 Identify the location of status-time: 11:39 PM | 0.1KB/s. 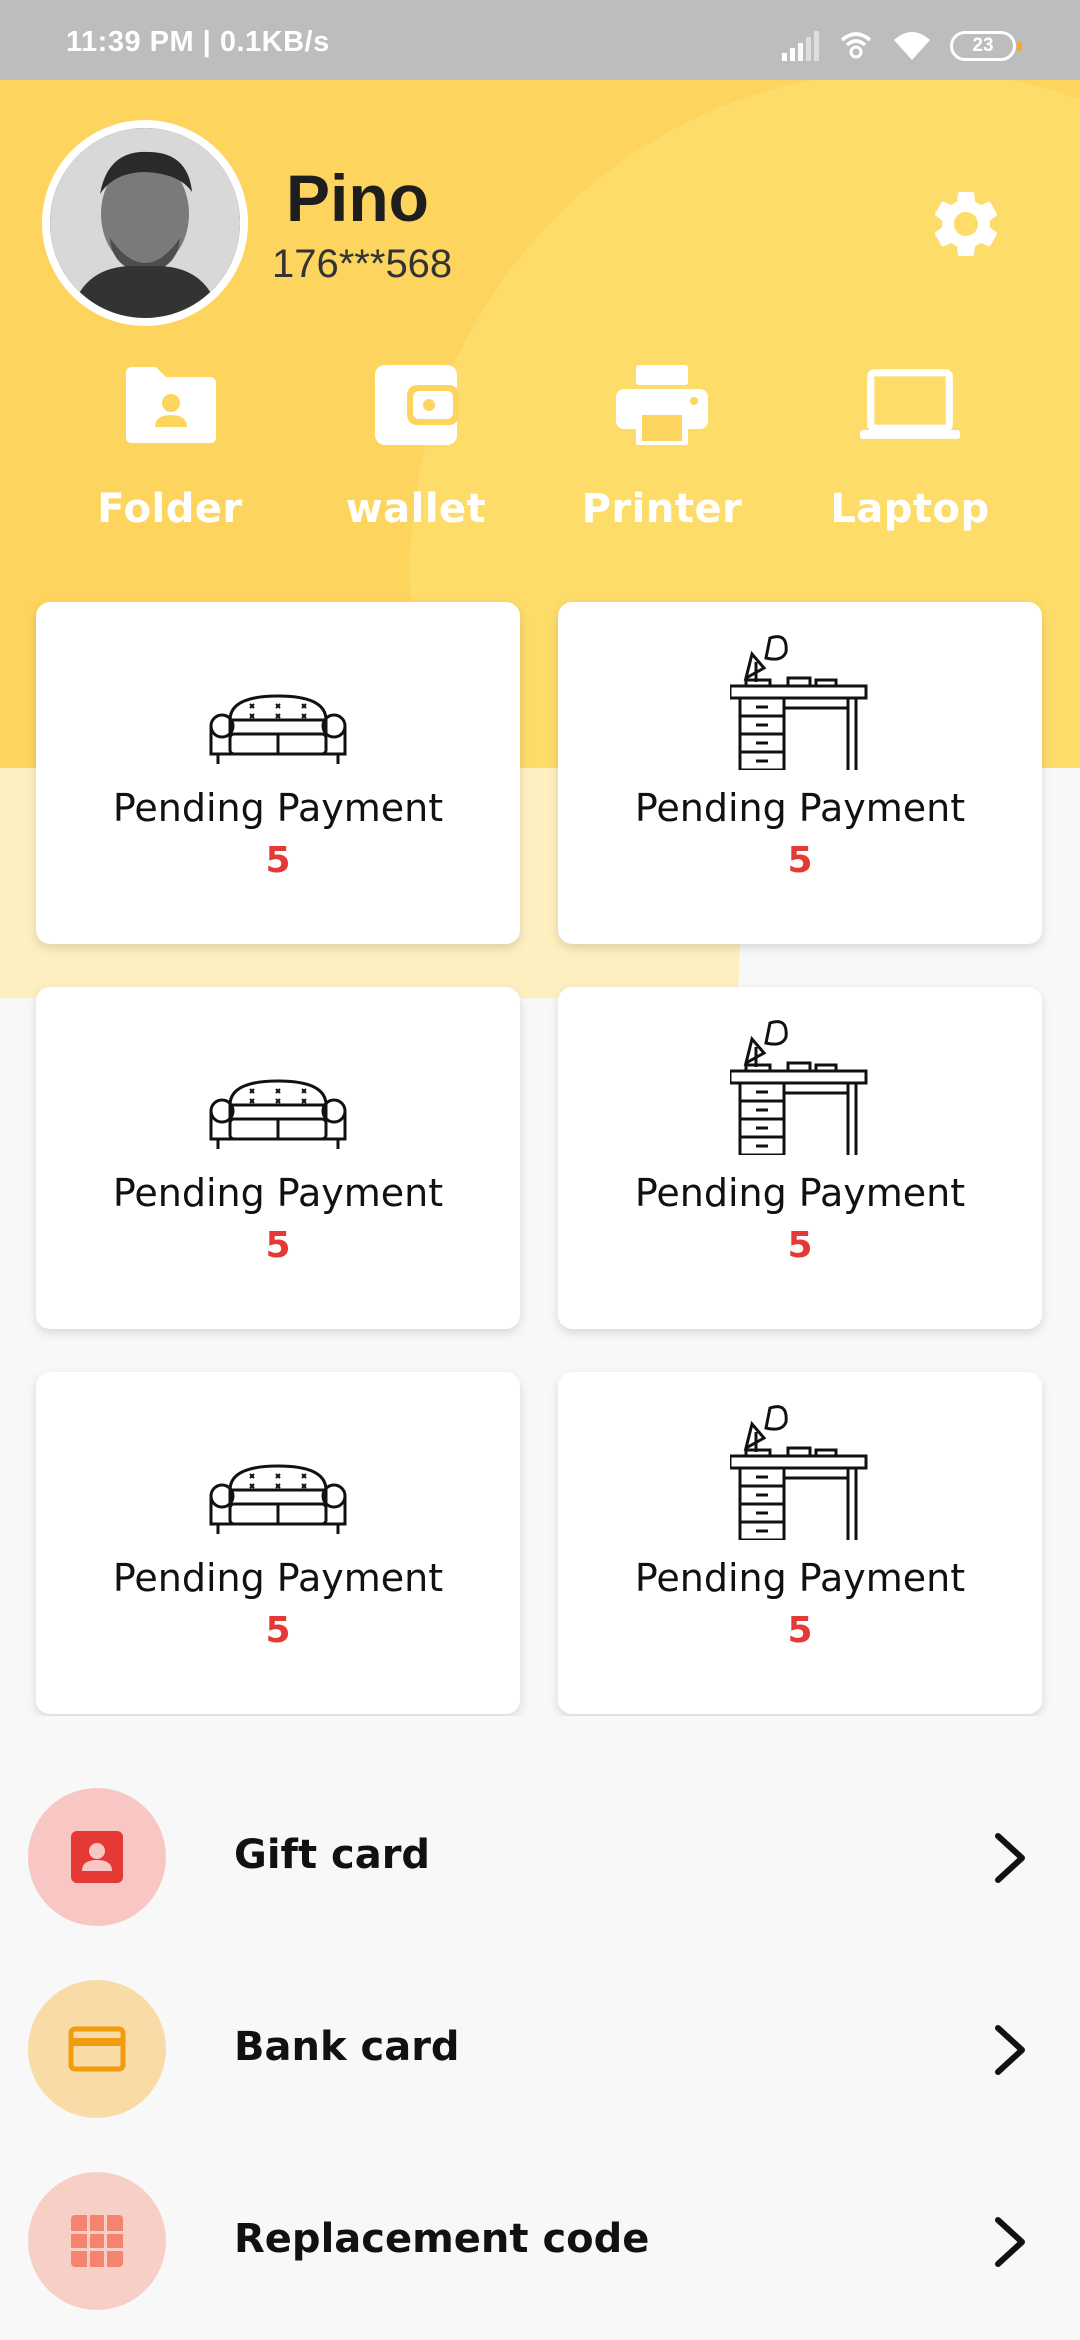
(198, 42).